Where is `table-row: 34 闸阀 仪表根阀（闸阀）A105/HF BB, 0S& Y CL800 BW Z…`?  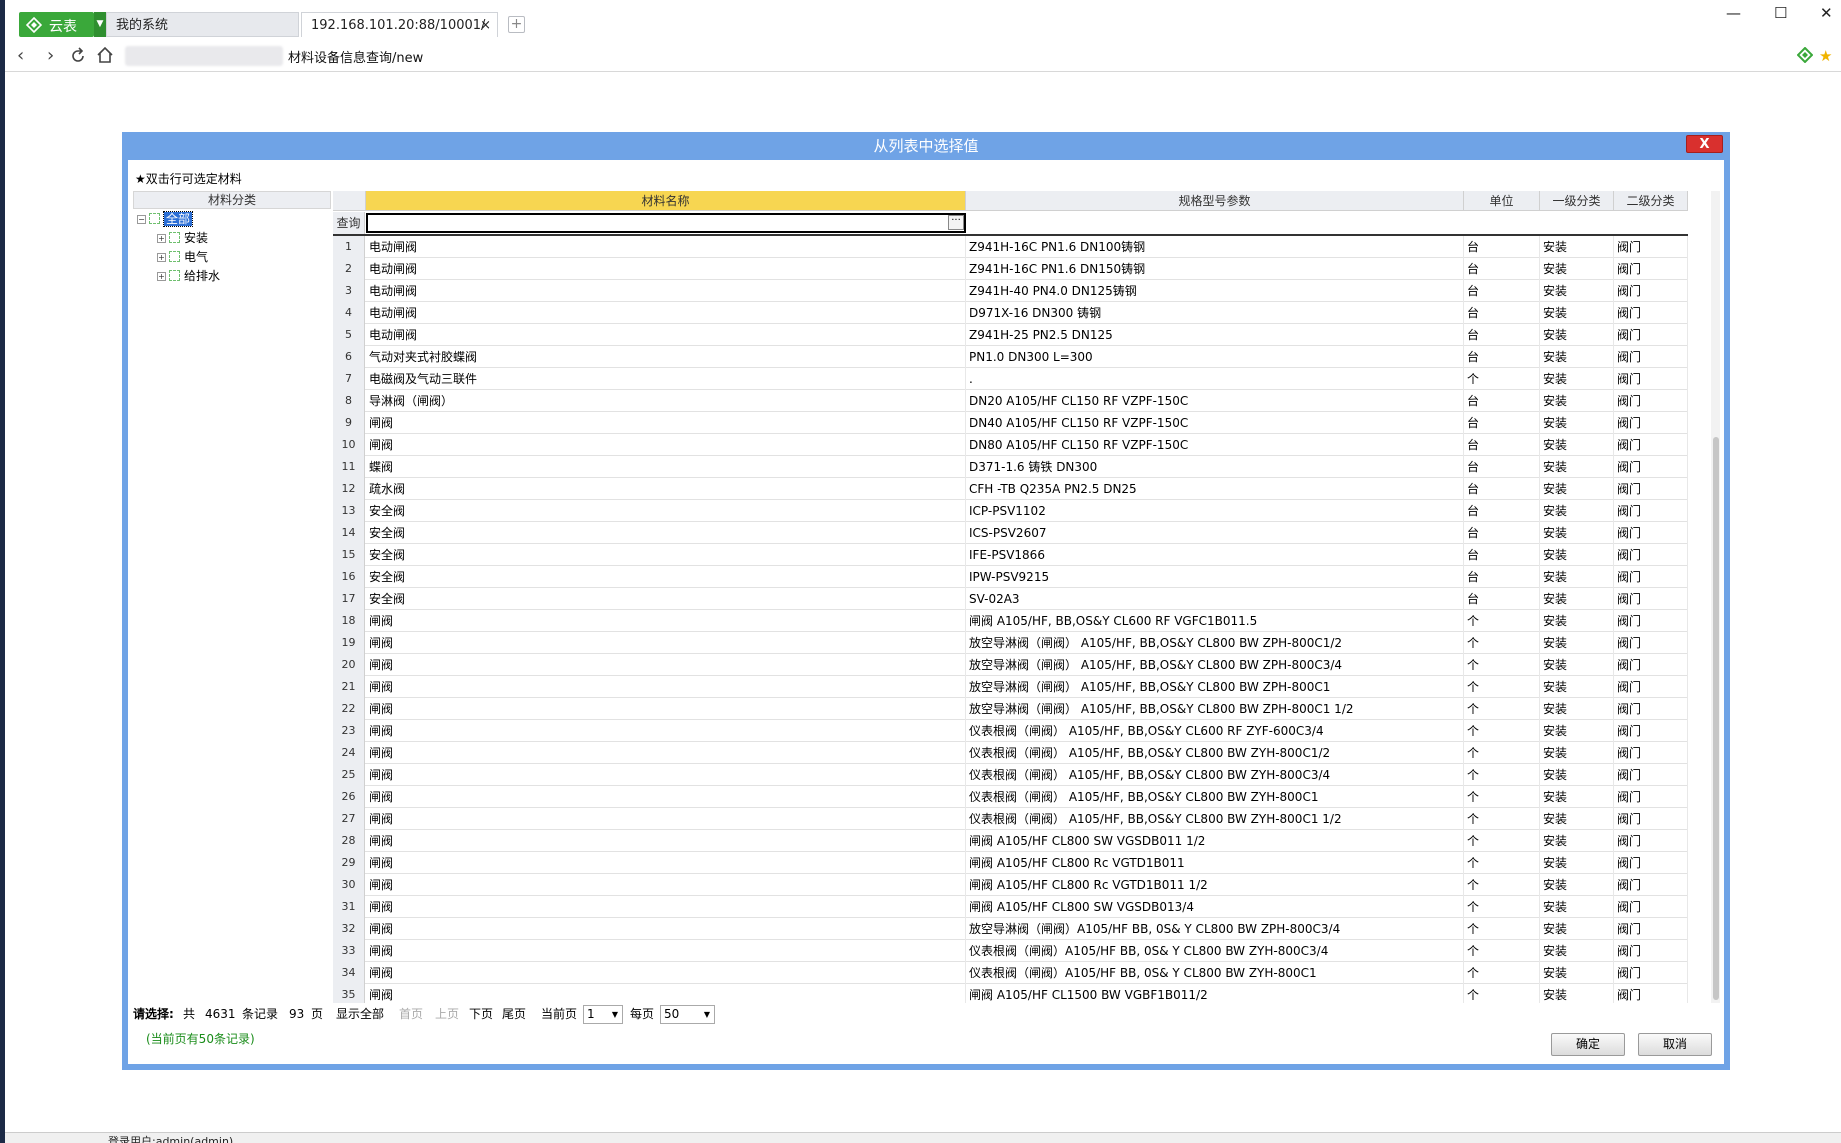 table-row: 34 闸阀 仪表根阀（闸阀）A105/HF BB, 0S& Y CL800 BW Z… is located at coordinates (1010, 973).